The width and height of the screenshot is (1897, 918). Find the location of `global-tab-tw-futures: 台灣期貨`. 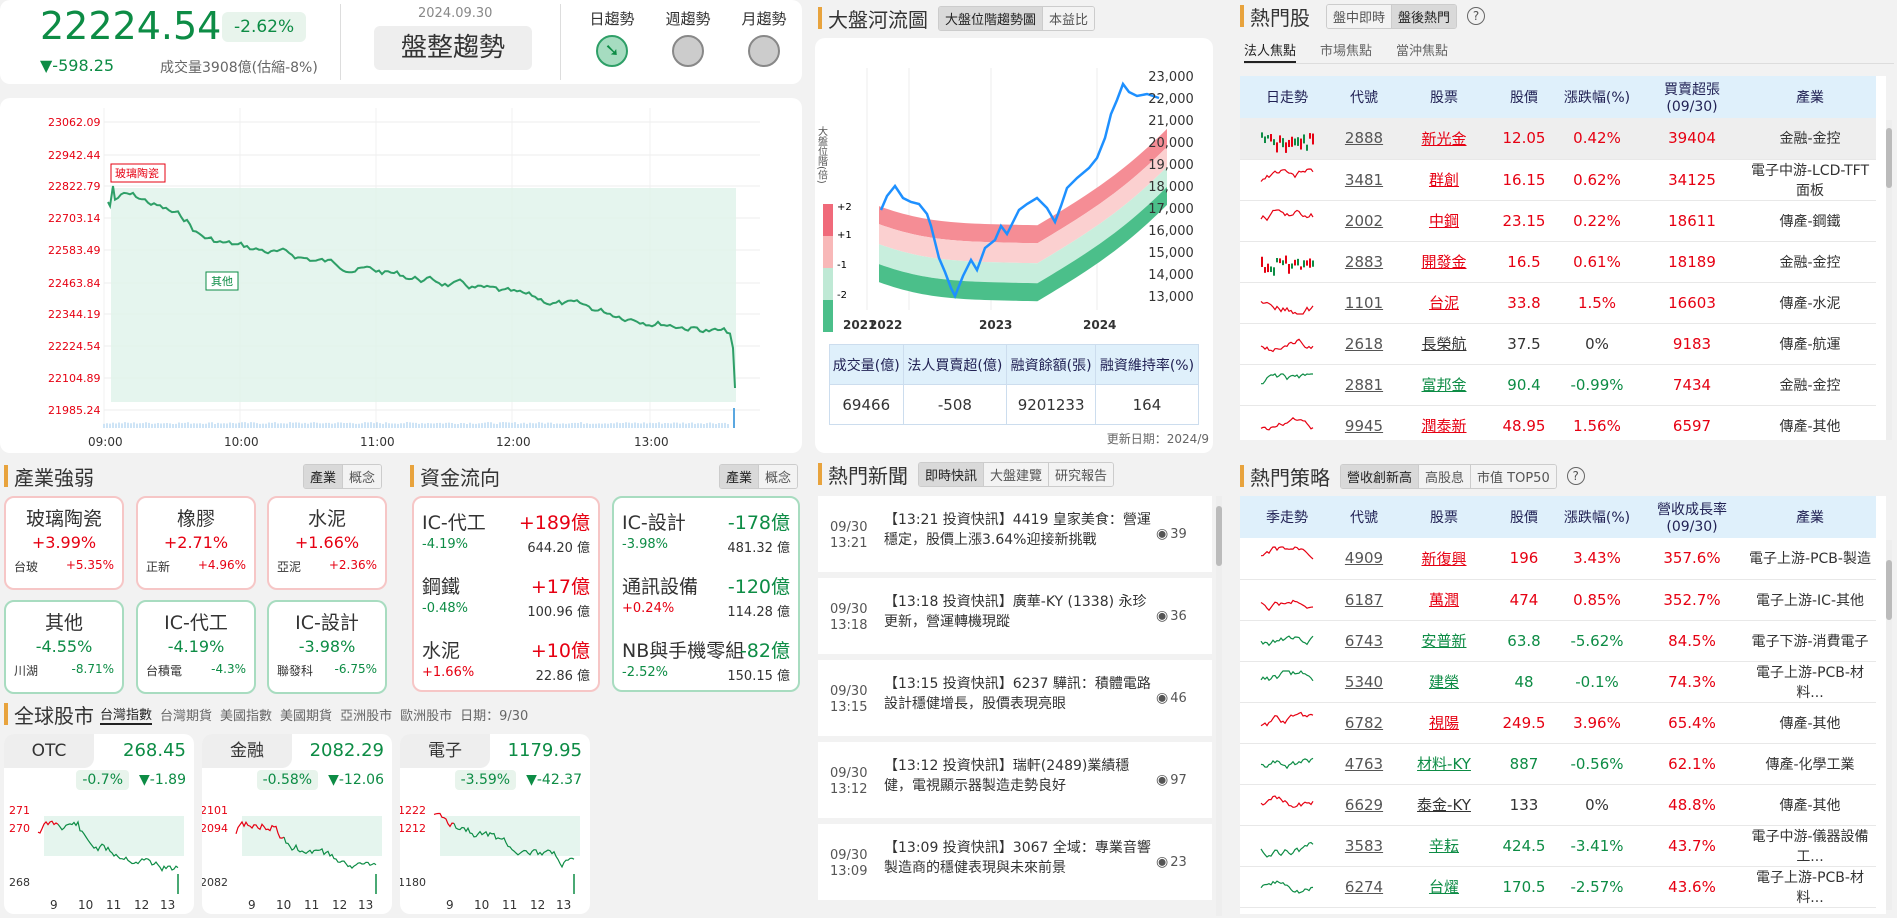

global-tab-tw-futures: 台灣期貨 is located at coordinates (186, 714).